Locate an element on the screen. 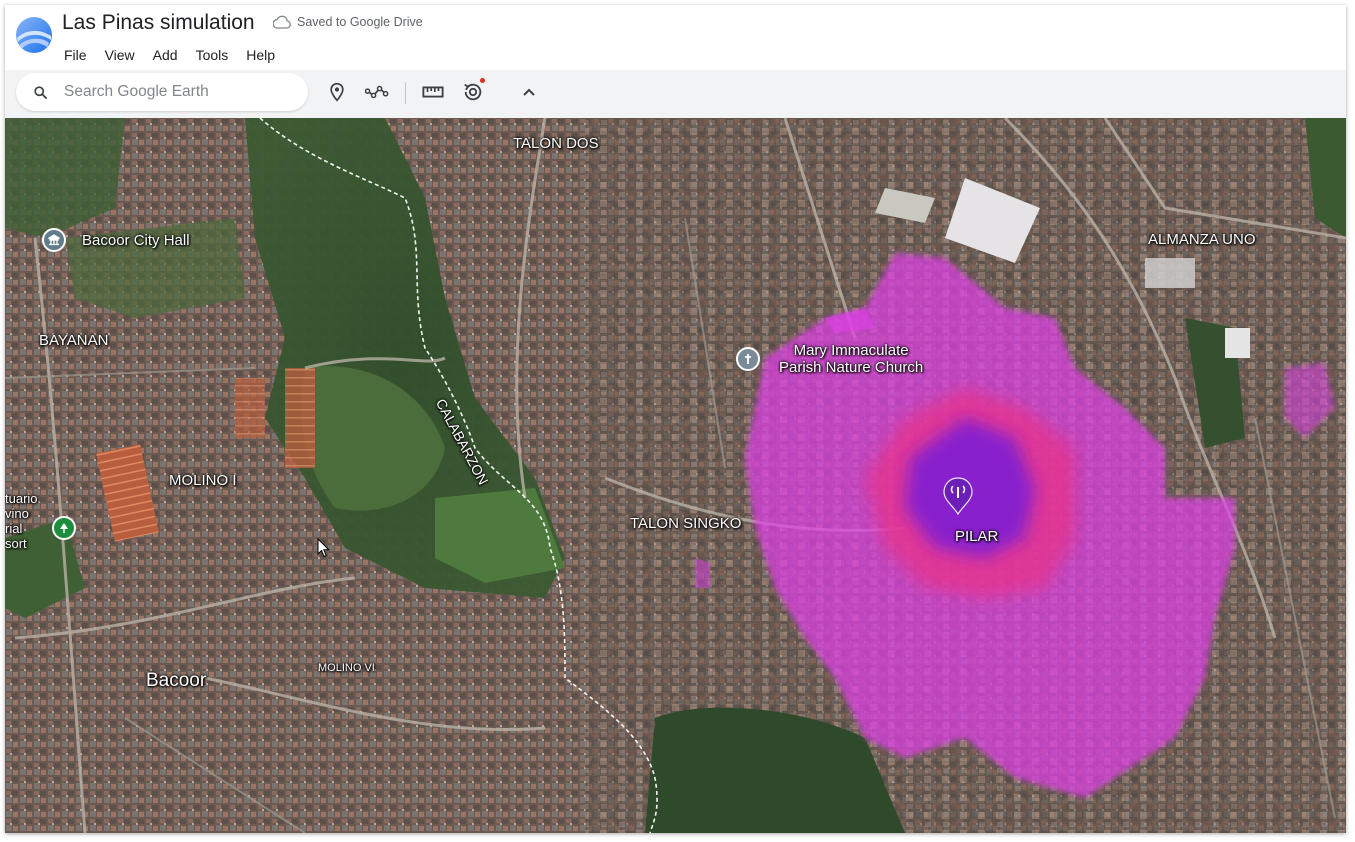 The image size is (1355, 842). menu-tools: Tools is located at coordinates (212, 55).